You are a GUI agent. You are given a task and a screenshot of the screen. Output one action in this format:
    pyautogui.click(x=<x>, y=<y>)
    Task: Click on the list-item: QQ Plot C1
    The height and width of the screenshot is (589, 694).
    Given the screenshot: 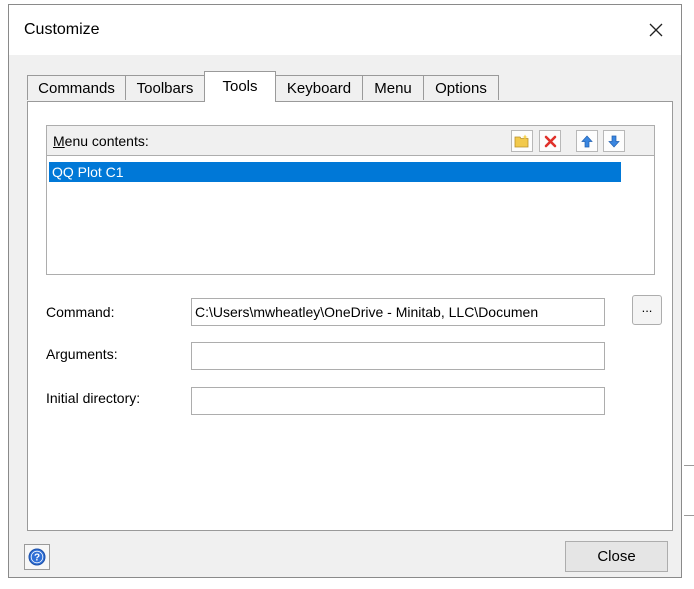 What is the action you would take?
    pyautogui.click(x=335, y=172)
    